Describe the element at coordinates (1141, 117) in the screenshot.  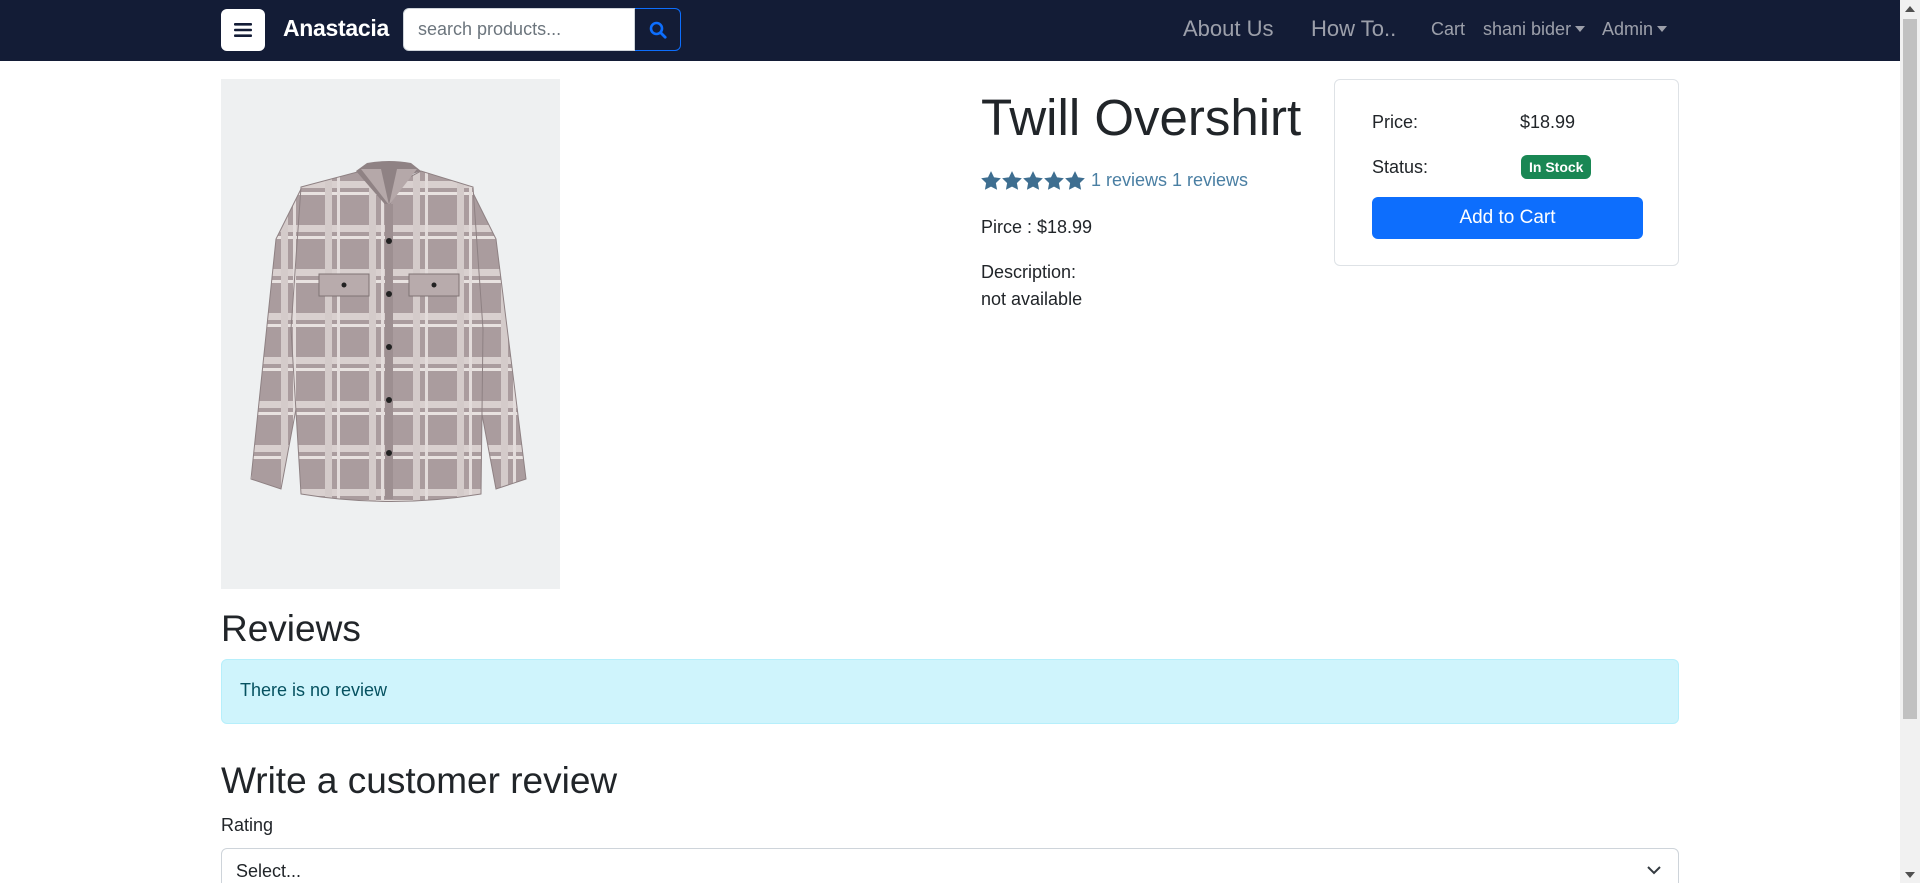
I see `product-title: Twill Overshirt` at that location.